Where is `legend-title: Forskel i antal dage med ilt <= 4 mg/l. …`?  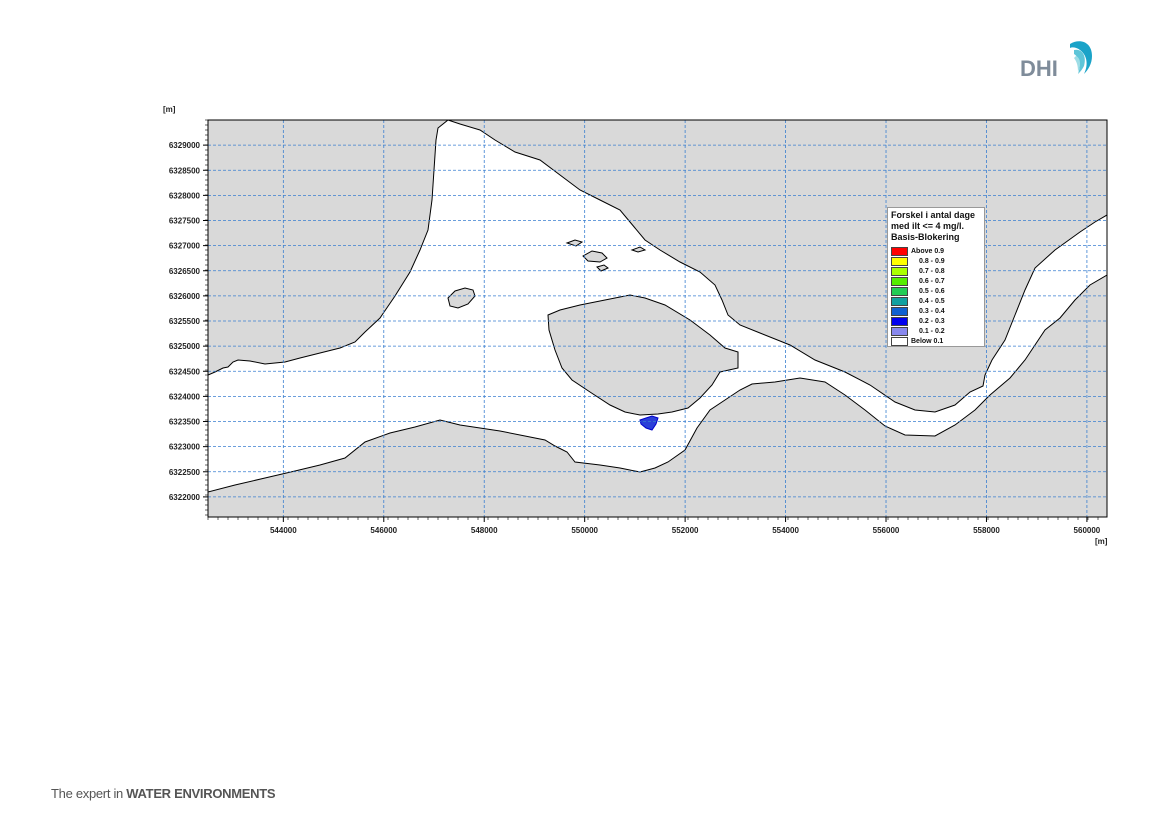 legend-title: Forskel i antal dage med ilt <= 4 mg/l. … is located at coordinates (933, 226).